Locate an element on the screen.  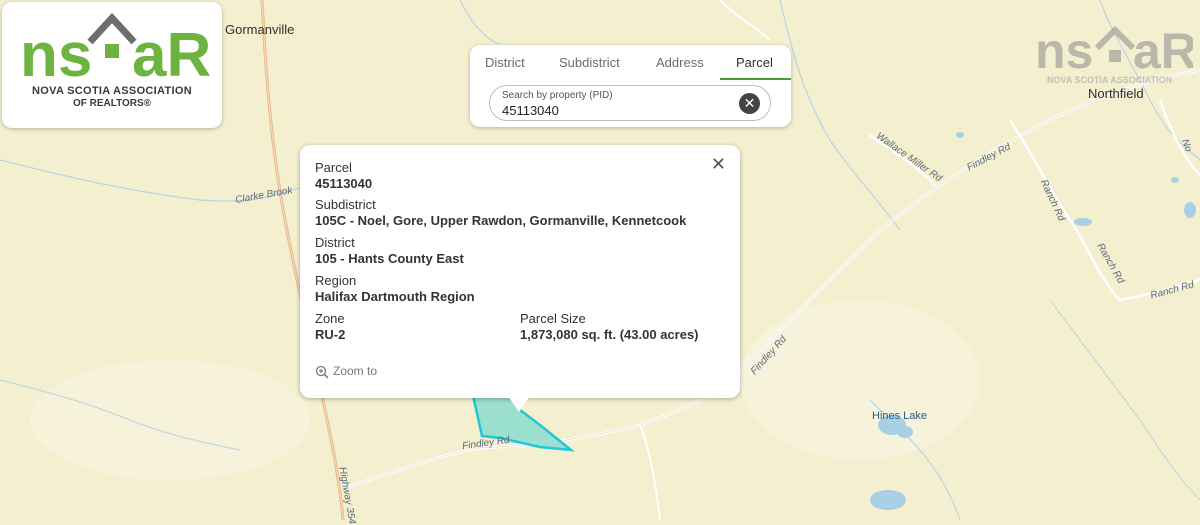
watermark-logo-mark: ns aR is located at coordinates (1116, 51).